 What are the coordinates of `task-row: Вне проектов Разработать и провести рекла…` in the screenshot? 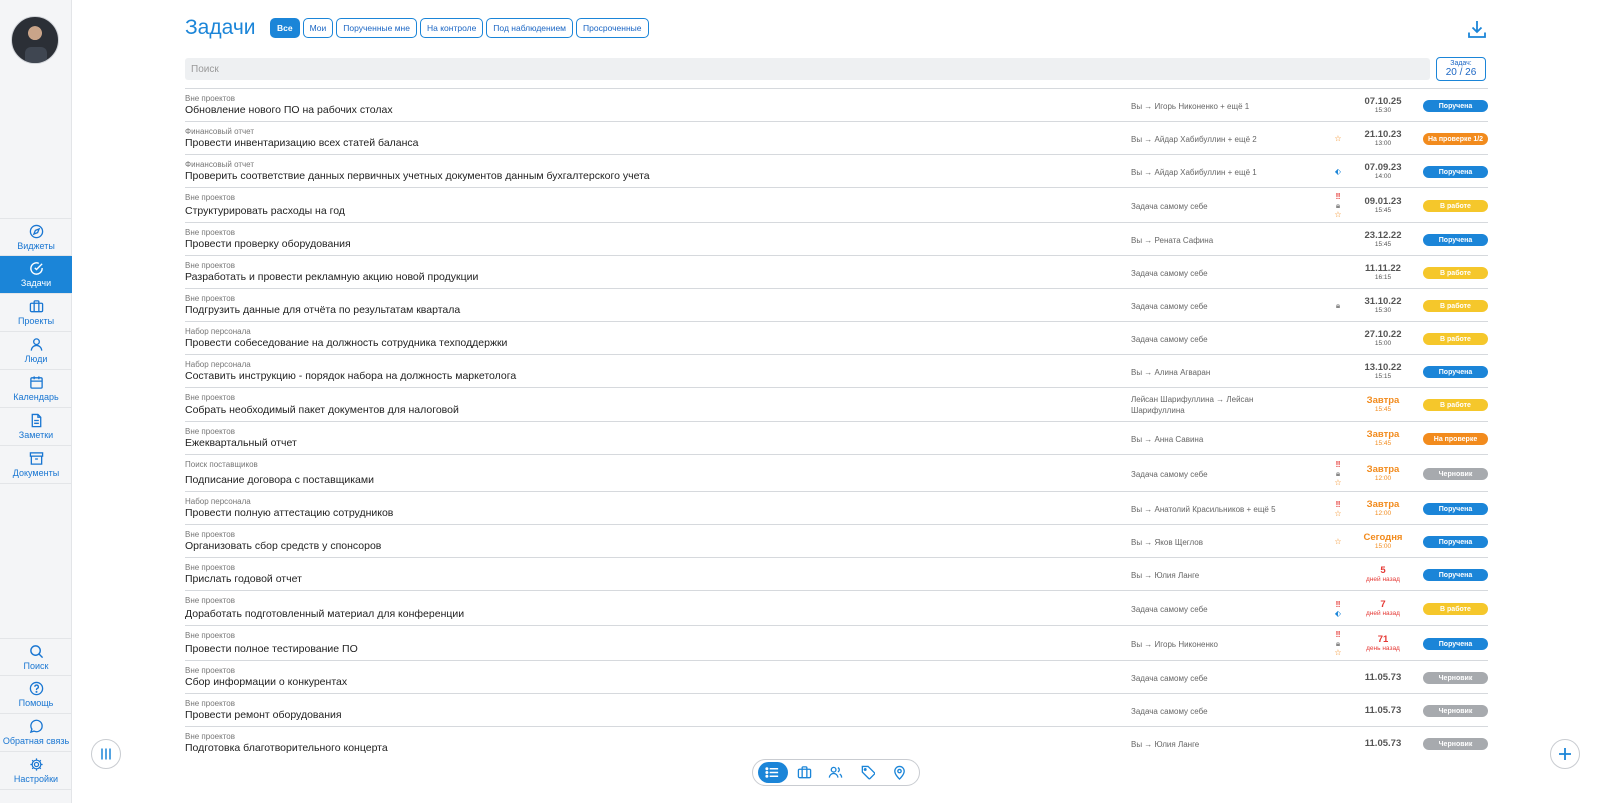 It's located at (836, 271).